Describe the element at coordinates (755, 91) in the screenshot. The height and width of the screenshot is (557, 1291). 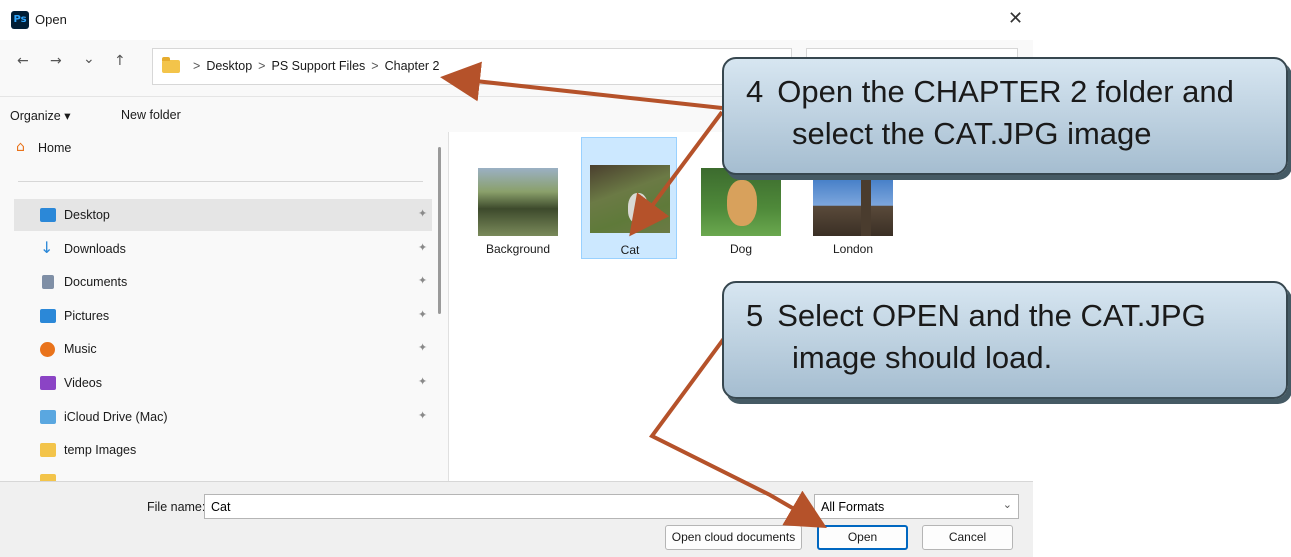
I see `callout-number: 4` at that location.